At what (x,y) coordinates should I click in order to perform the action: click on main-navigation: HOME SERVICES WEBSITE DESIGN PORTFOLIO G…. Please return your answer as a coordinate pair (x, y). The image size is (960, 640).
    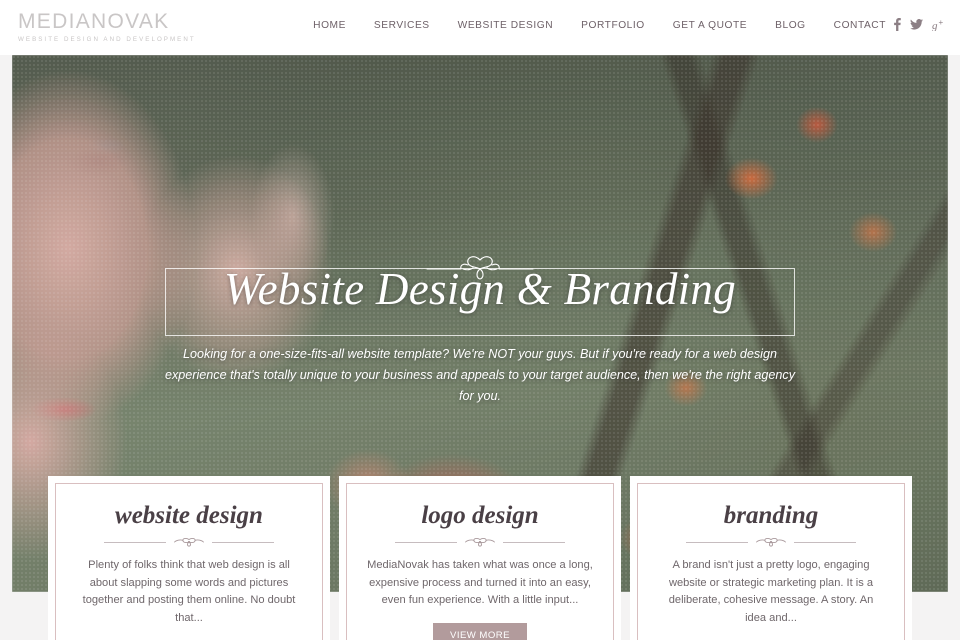
    Looking at the image, I should click on (599, 25).